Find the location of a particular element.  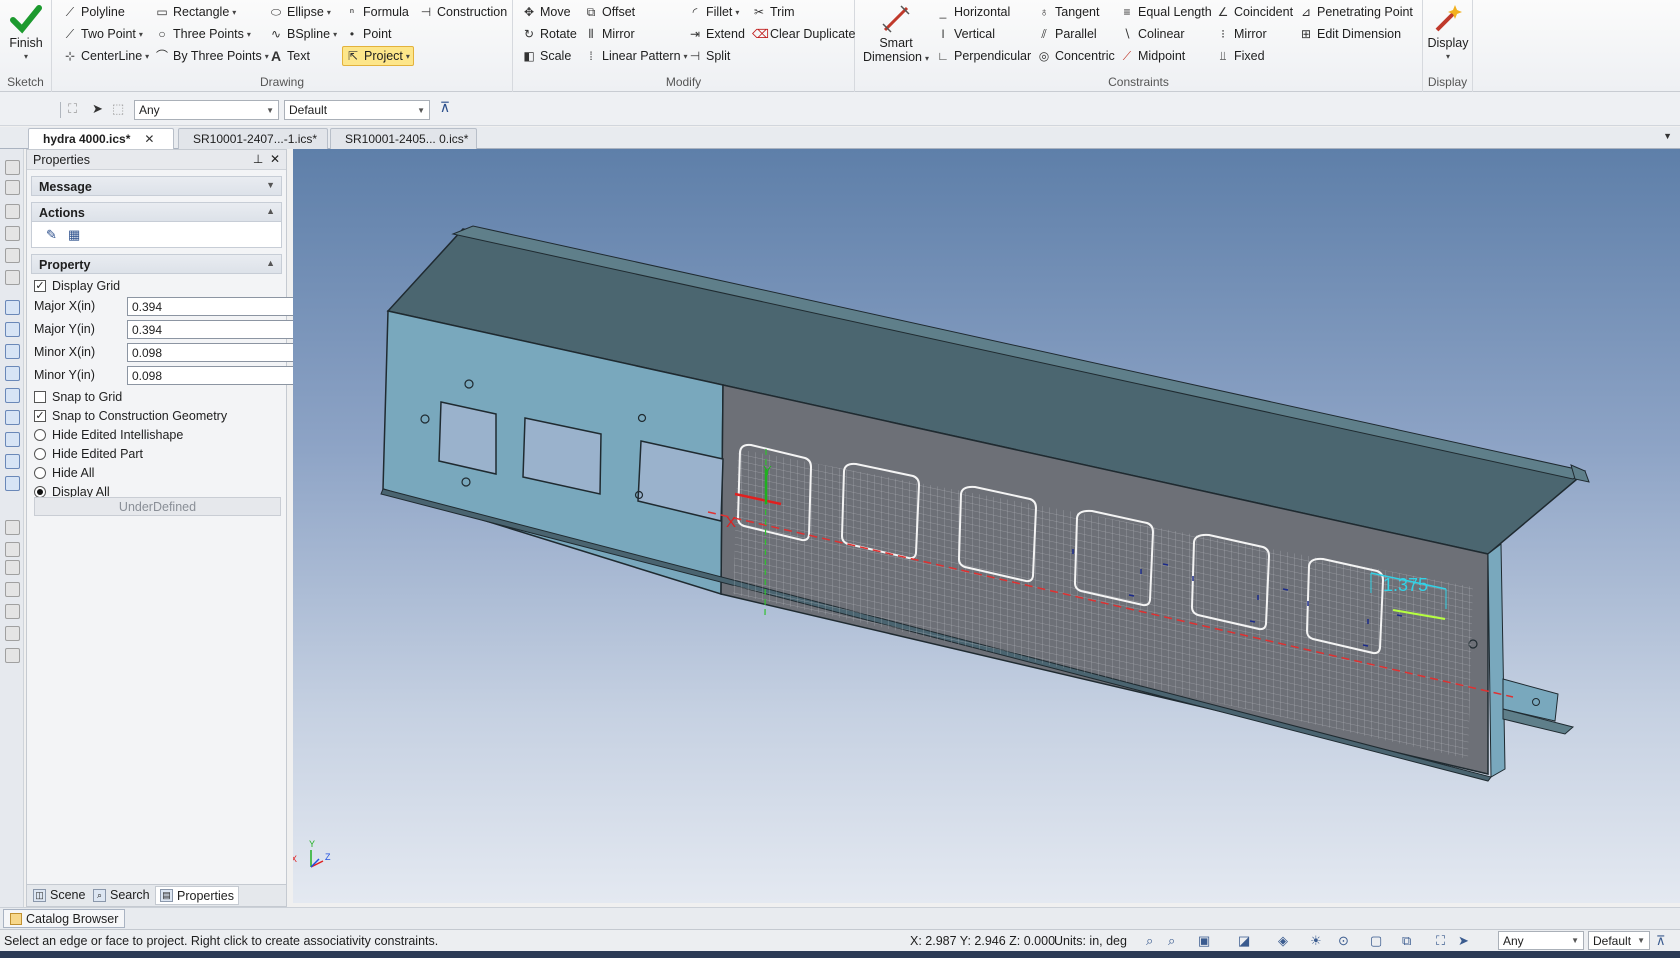

box-select-icon: ⬚ is located at coordinates (118, 109).